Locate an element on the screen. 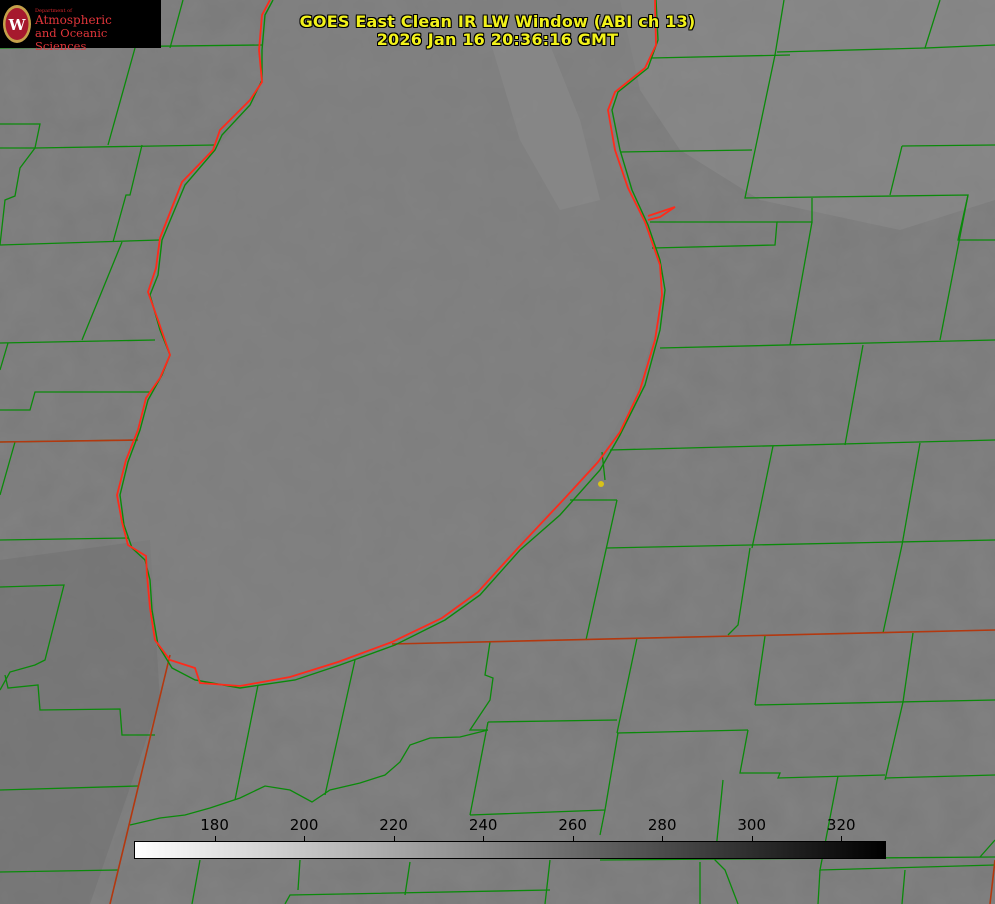 The image size is (995, 904). colorbar is located at coordinates (510, 850).